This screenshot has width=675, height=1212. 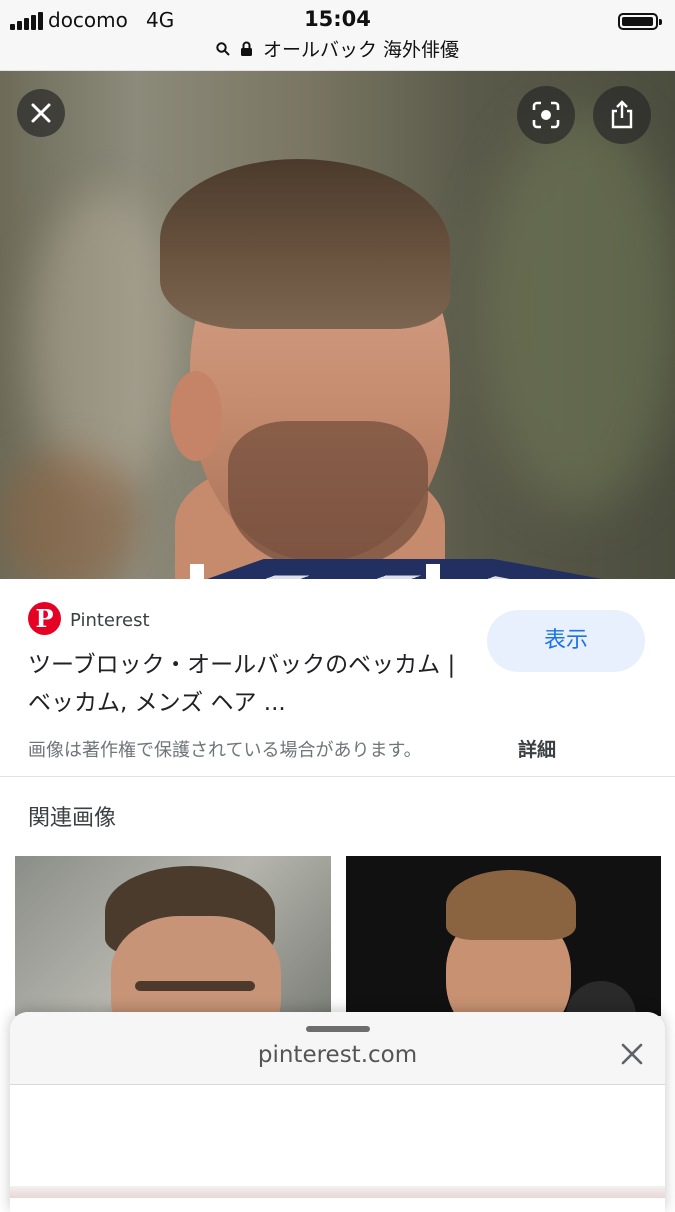 I want to click on drag-handle, so click(x=338, y=1029).